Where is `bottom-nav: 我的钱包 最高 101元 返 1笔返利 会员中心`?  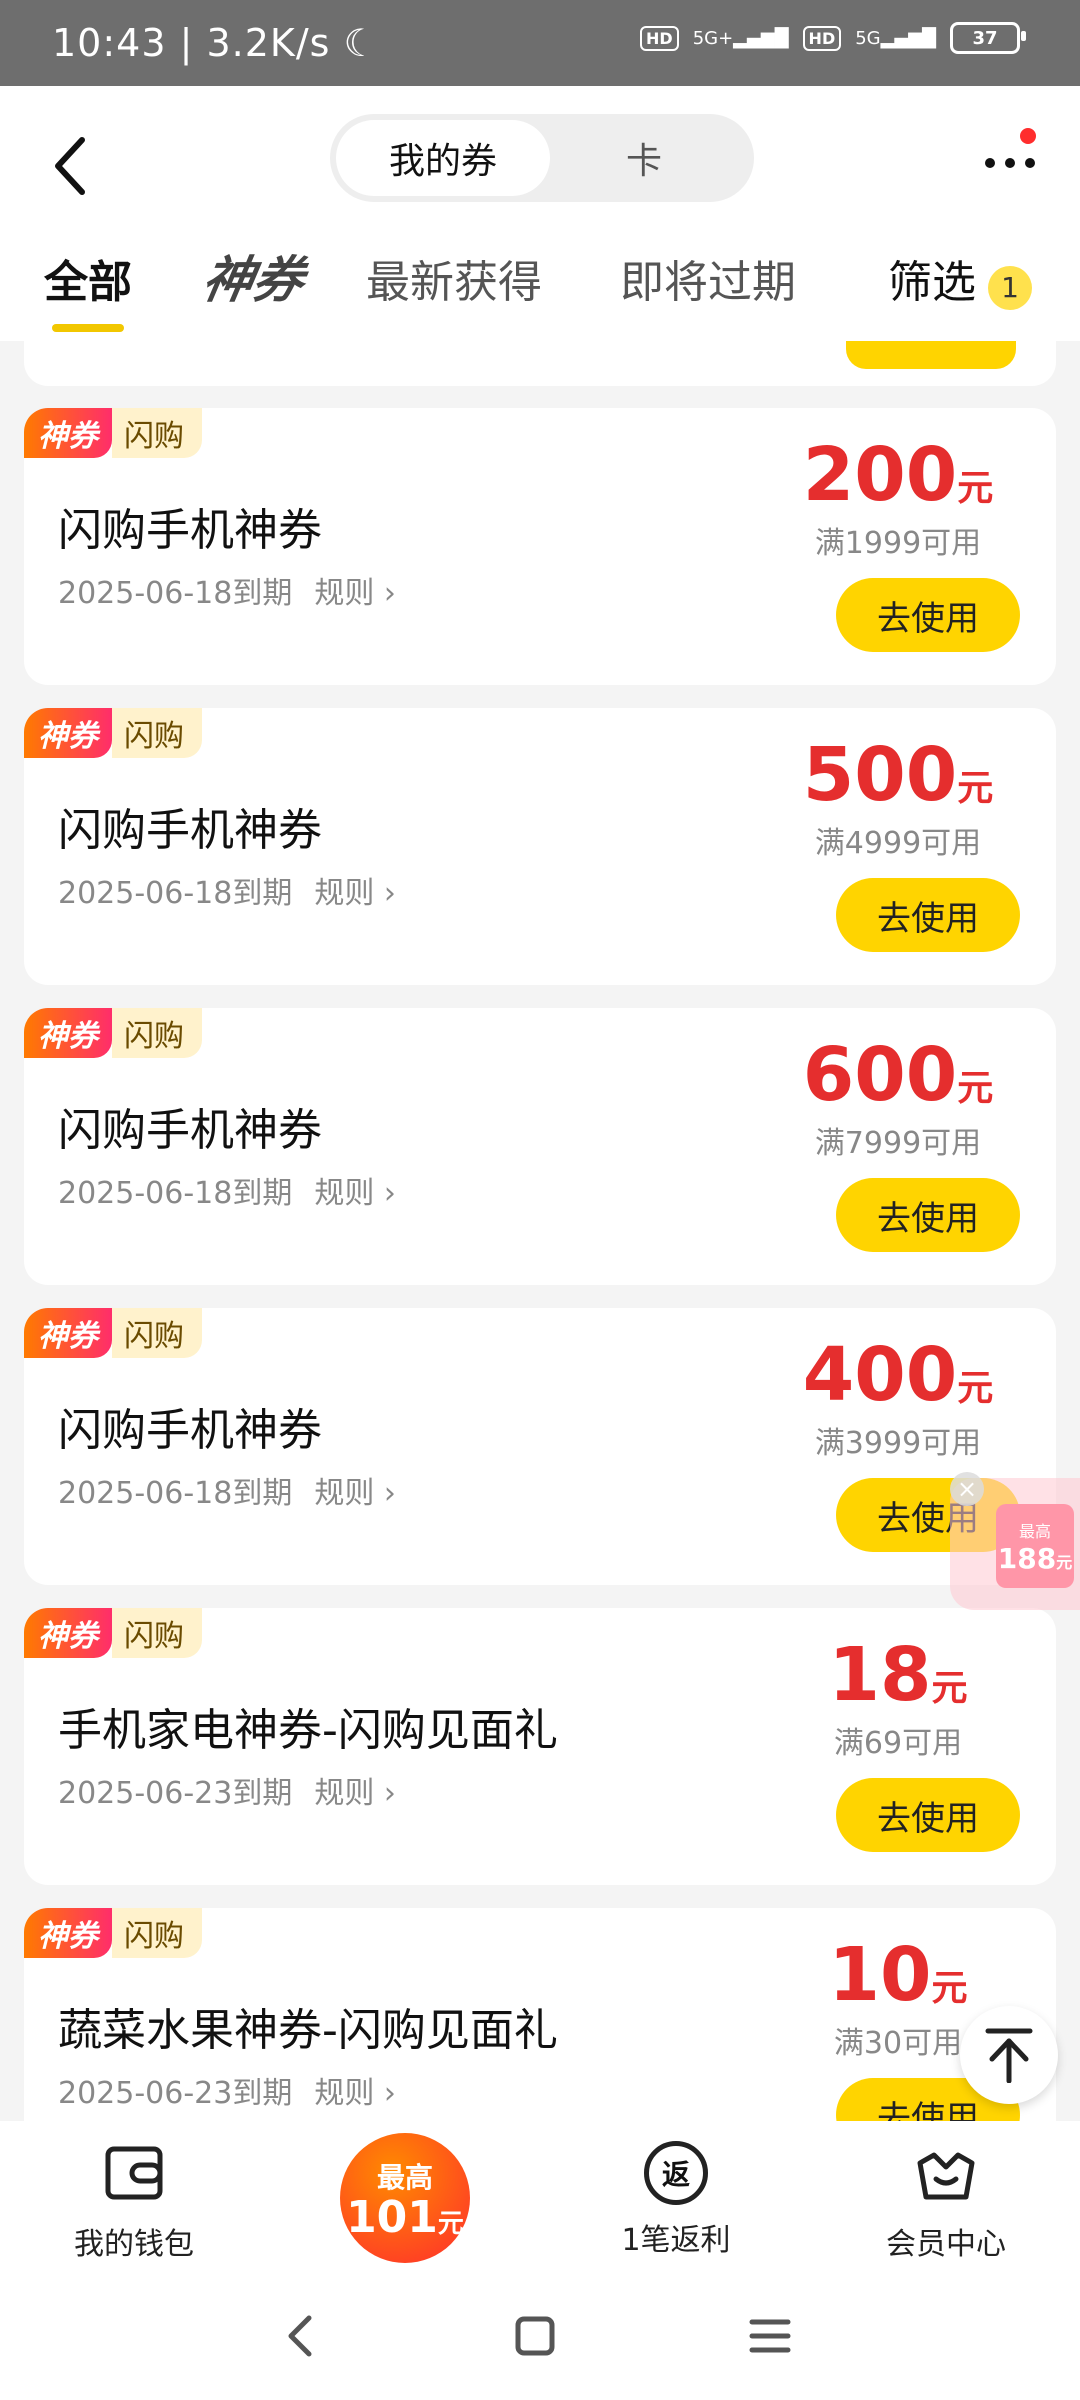
bottom-nav: 我的钱包 最高 101元 返 1笔返利 会员中心 is located at coordinates (540, 2196).